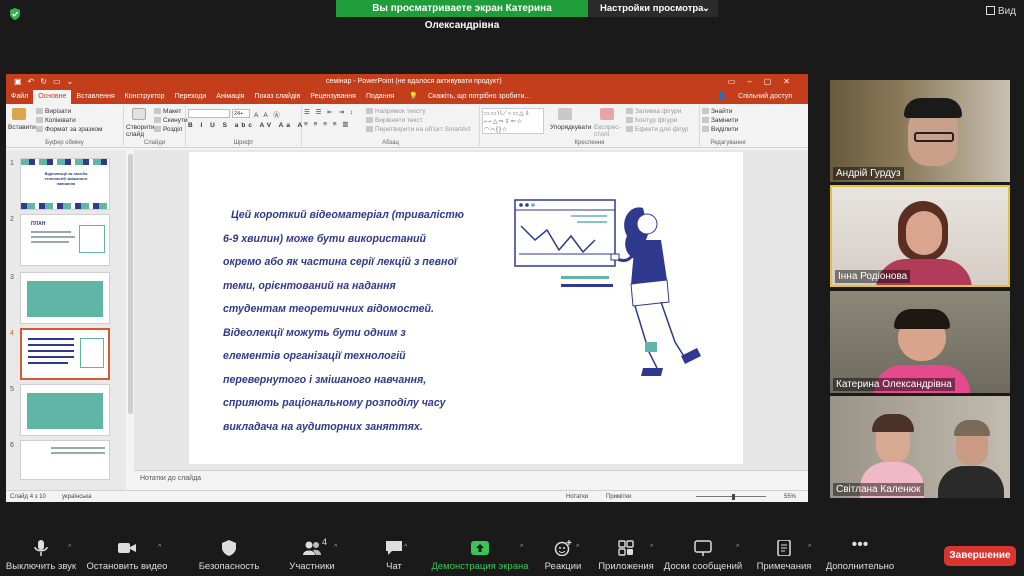 This screenshot has width=1024, height=576. What do you see at coordinates (312, 554) in the screenshot?
I see `participants-button: 4 ^ Участники` at bounding box center [312, 554].